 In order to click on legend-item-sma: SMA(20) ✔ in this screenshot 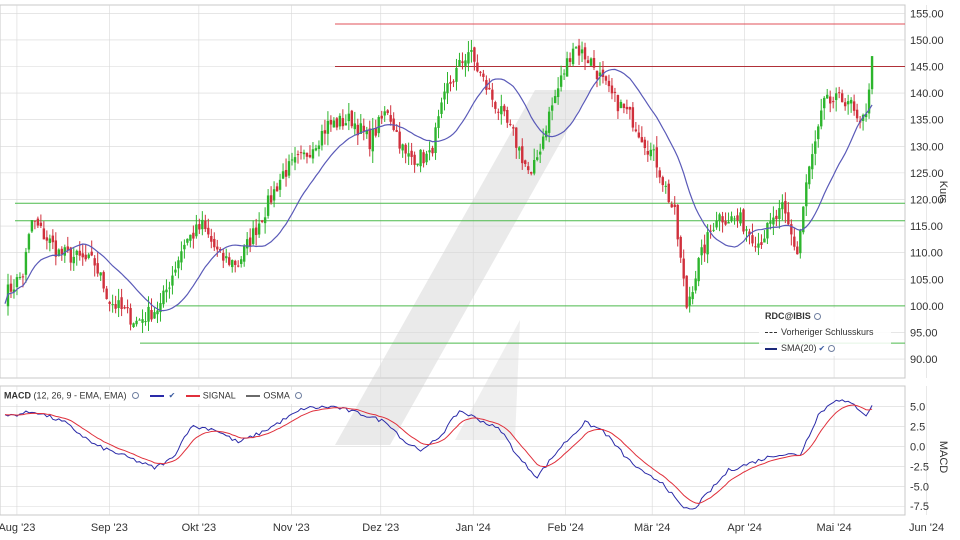, I will do `click(800, 348)`.